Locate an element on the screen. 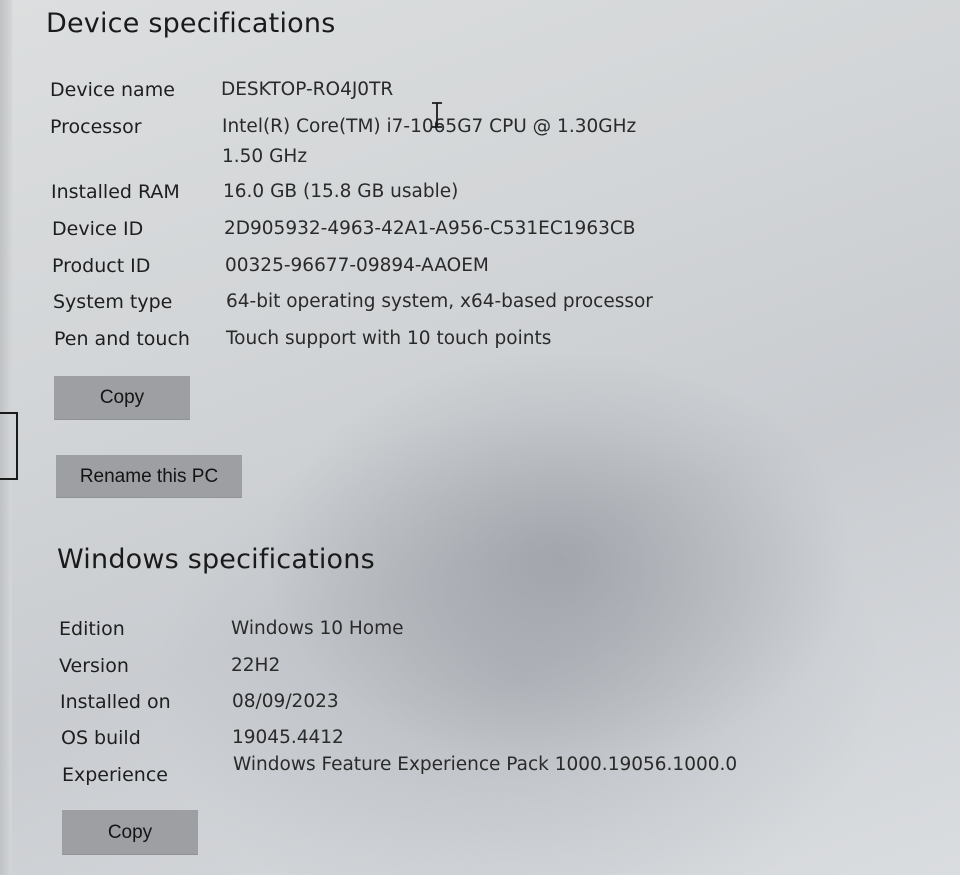 This screenshot has width=960, height=875. spec-value-installed-on: 08/09/2023 is located at coordinates (467, 702).